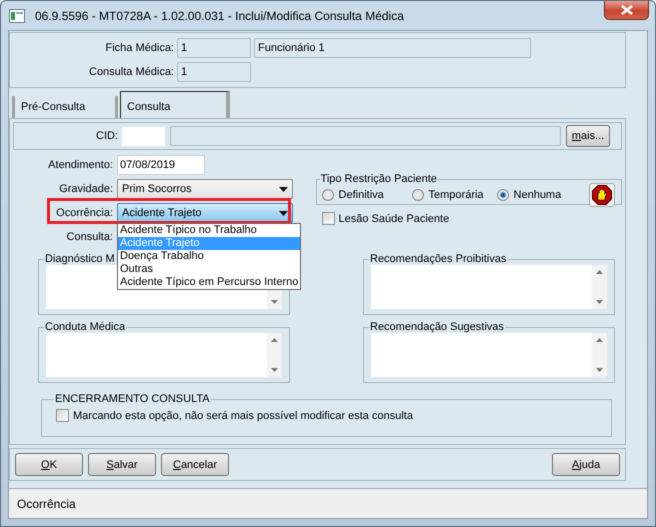 Image resolution: width=656 pixels, height=527 pixels. I want to click on field-label: Ficha Médica:, so click(139, 48).